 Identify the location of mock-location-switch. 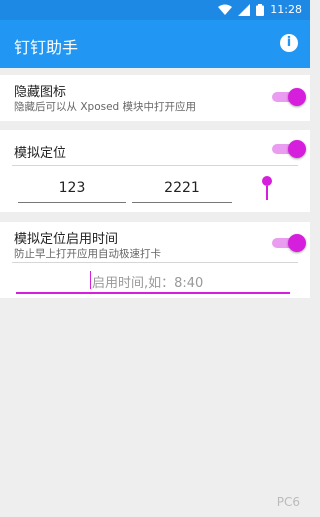
(289, 149).